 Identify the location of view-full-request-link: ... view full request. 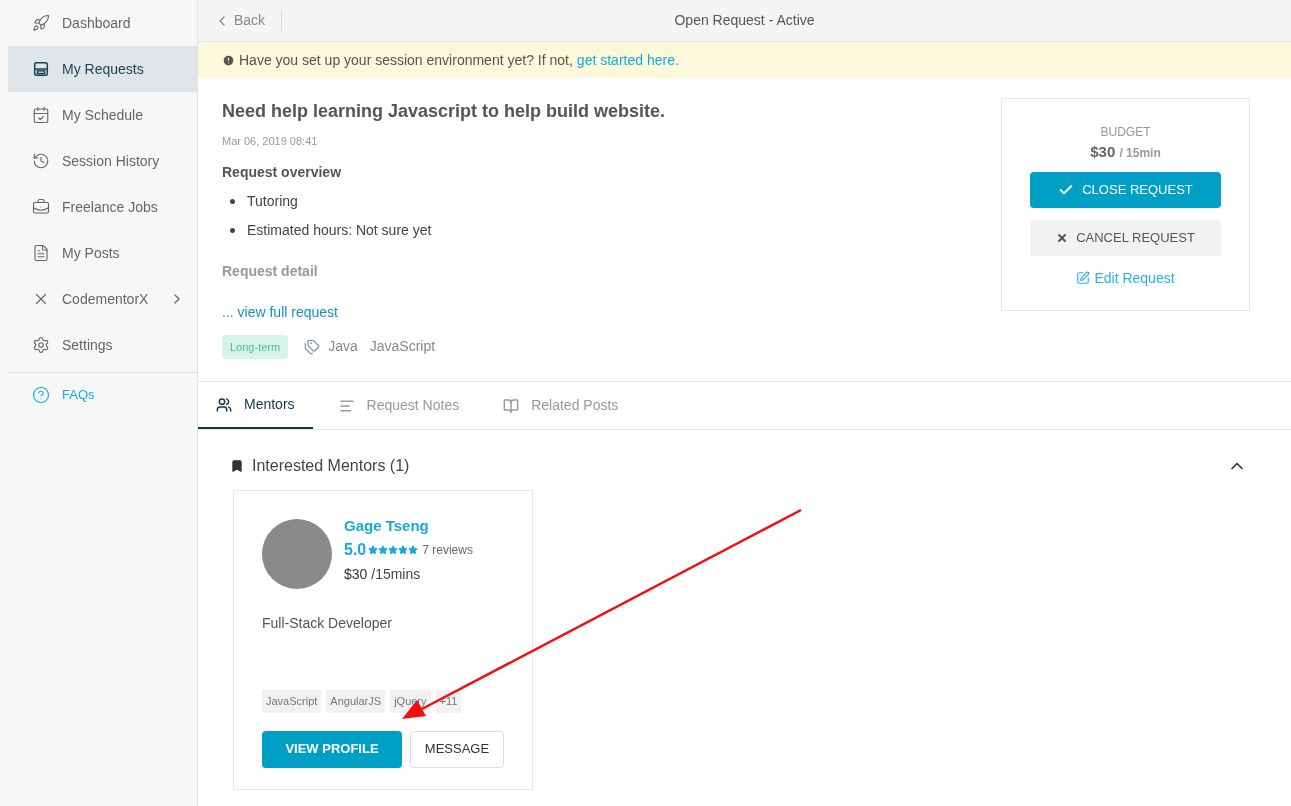
(611, 312).